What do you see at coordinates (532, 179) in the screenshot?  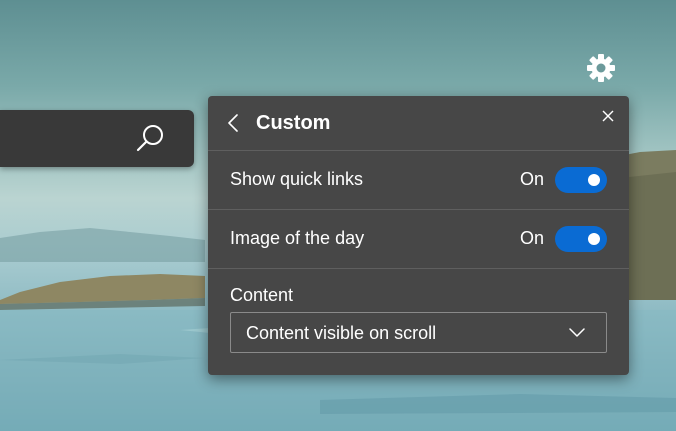 I see `quick-links-state: On` at bounding box center [532, 179].